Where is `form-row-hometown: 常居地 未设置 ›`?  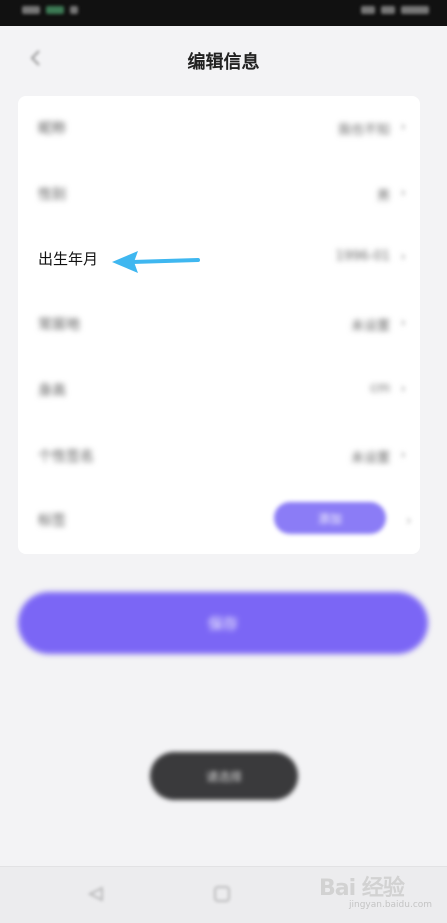
form-row-hometown: 常居地 未设置 › is located at coordinates (219, 325).